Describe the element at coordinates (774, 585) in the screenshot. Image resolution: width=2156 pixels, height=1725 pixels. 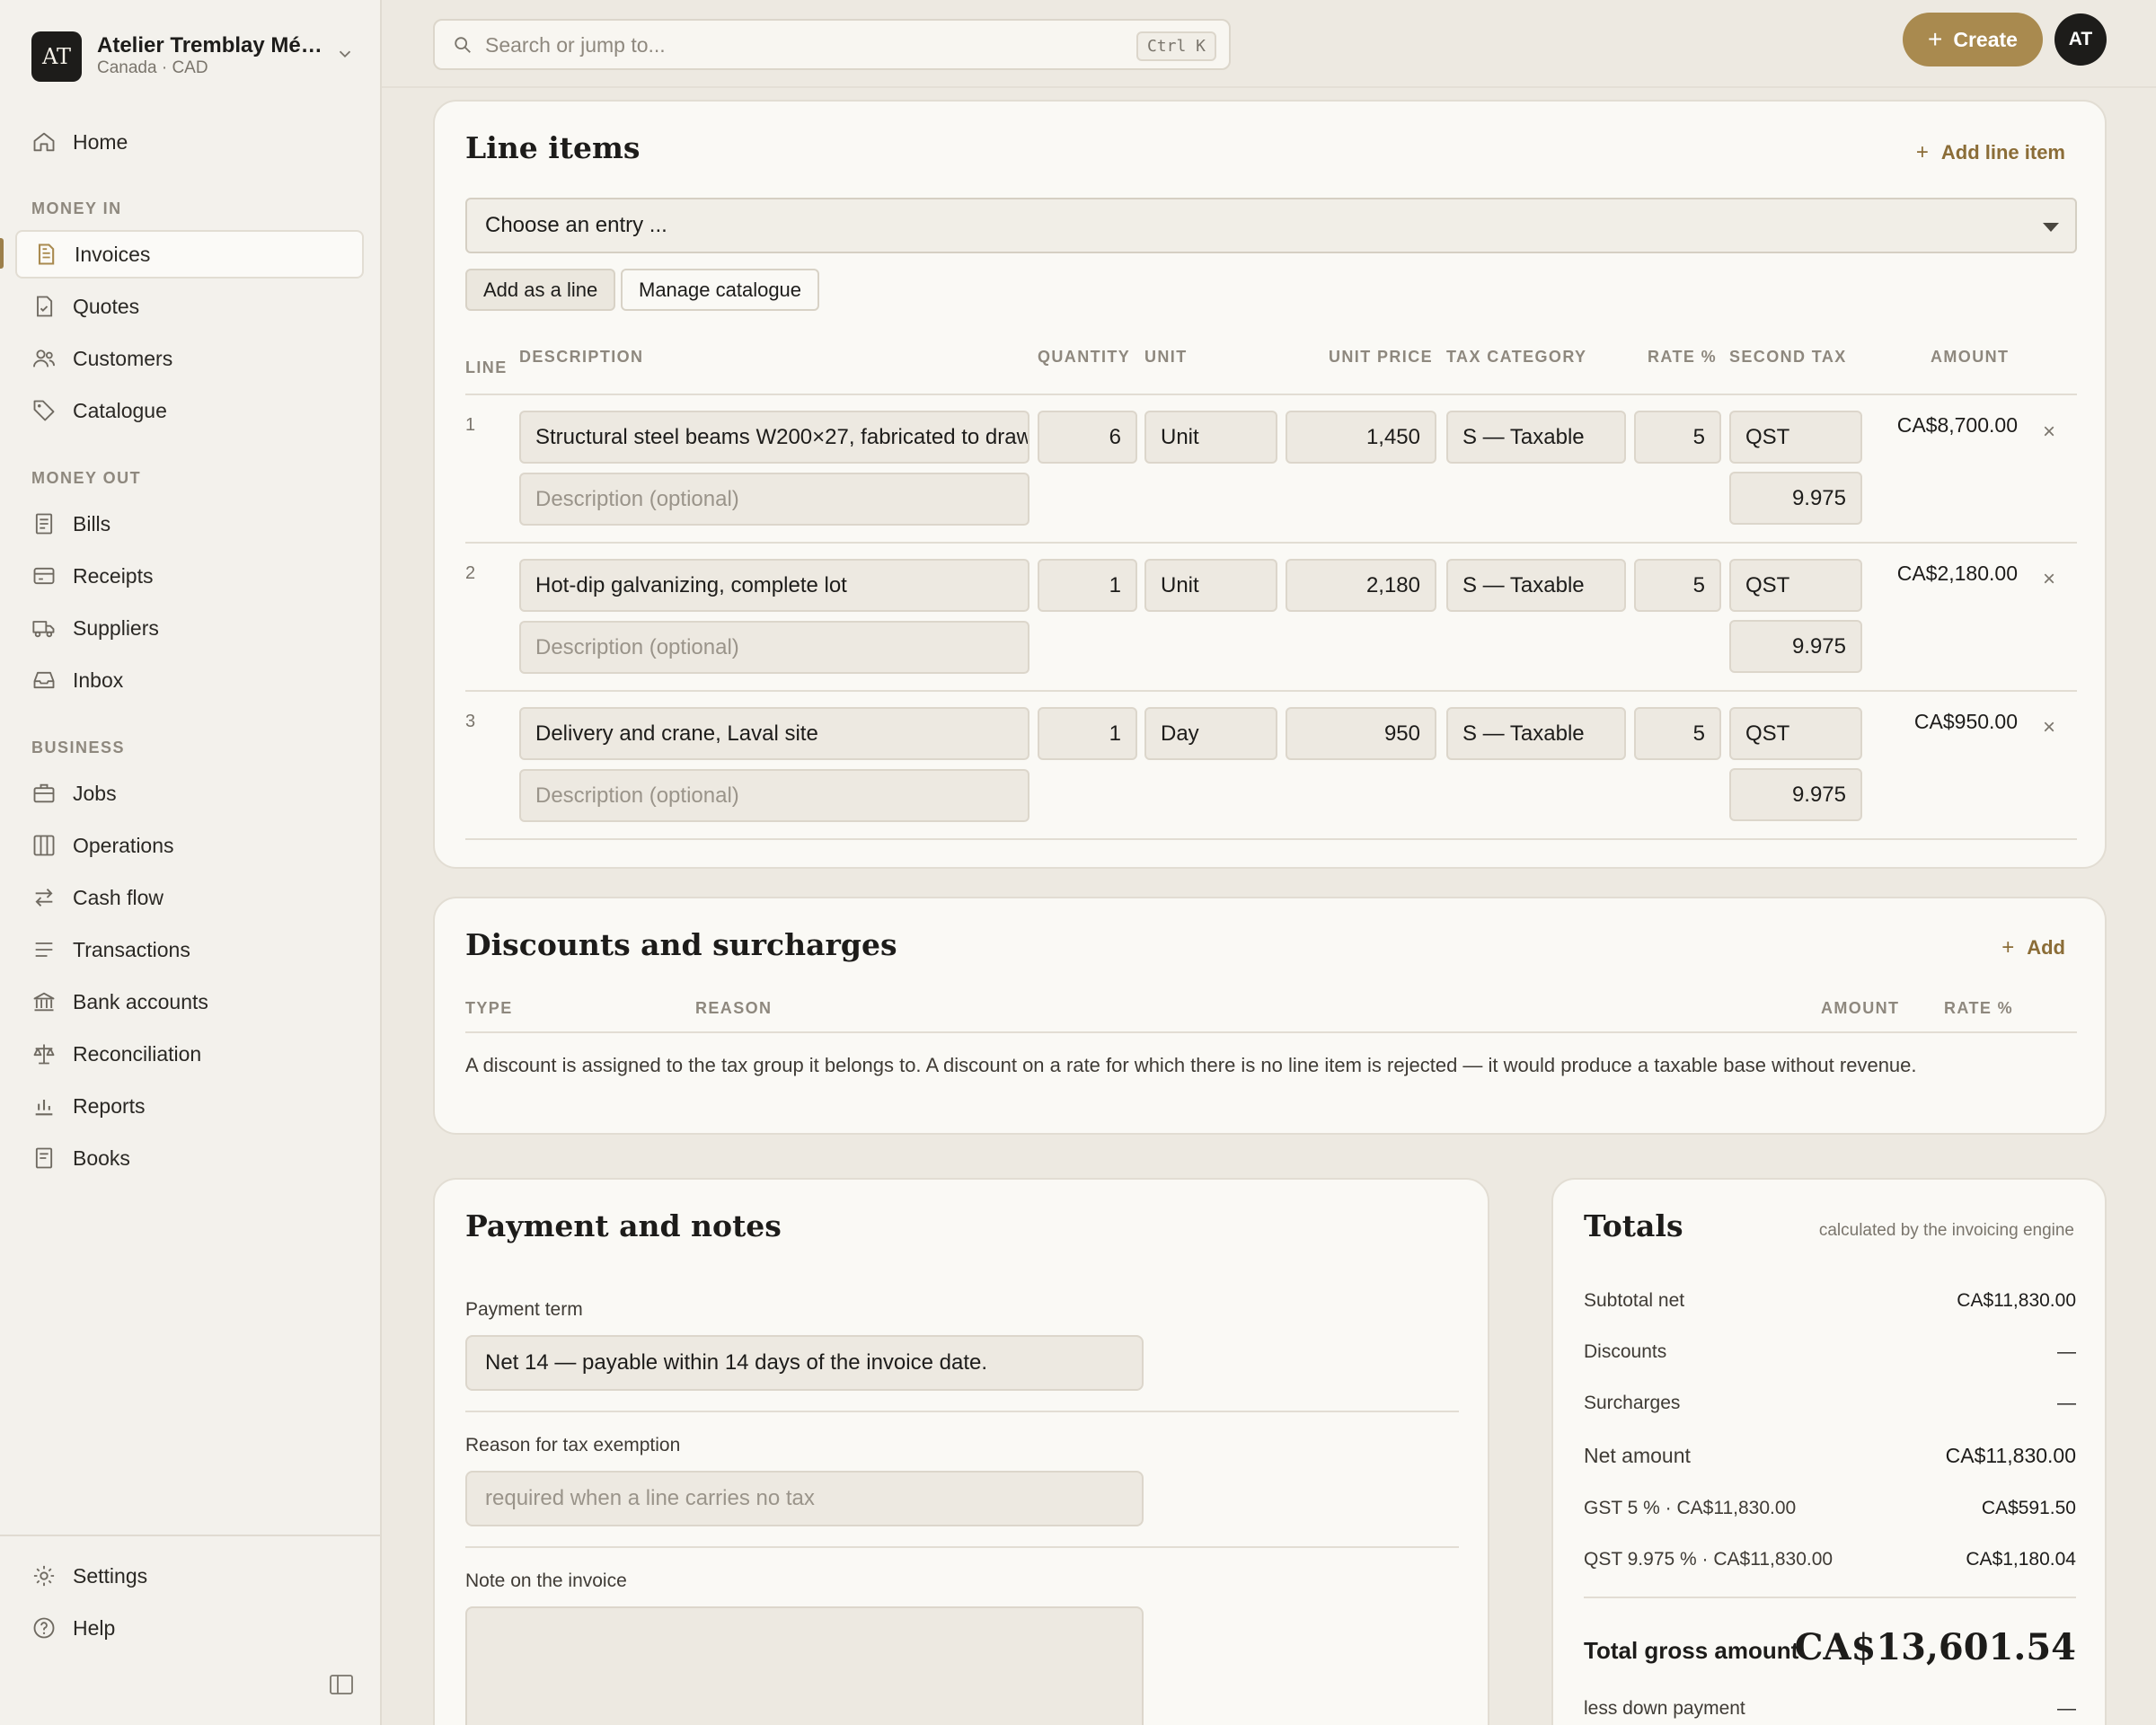
I see `description-field: Hot-dip galvanizing, complete lot` at that location.